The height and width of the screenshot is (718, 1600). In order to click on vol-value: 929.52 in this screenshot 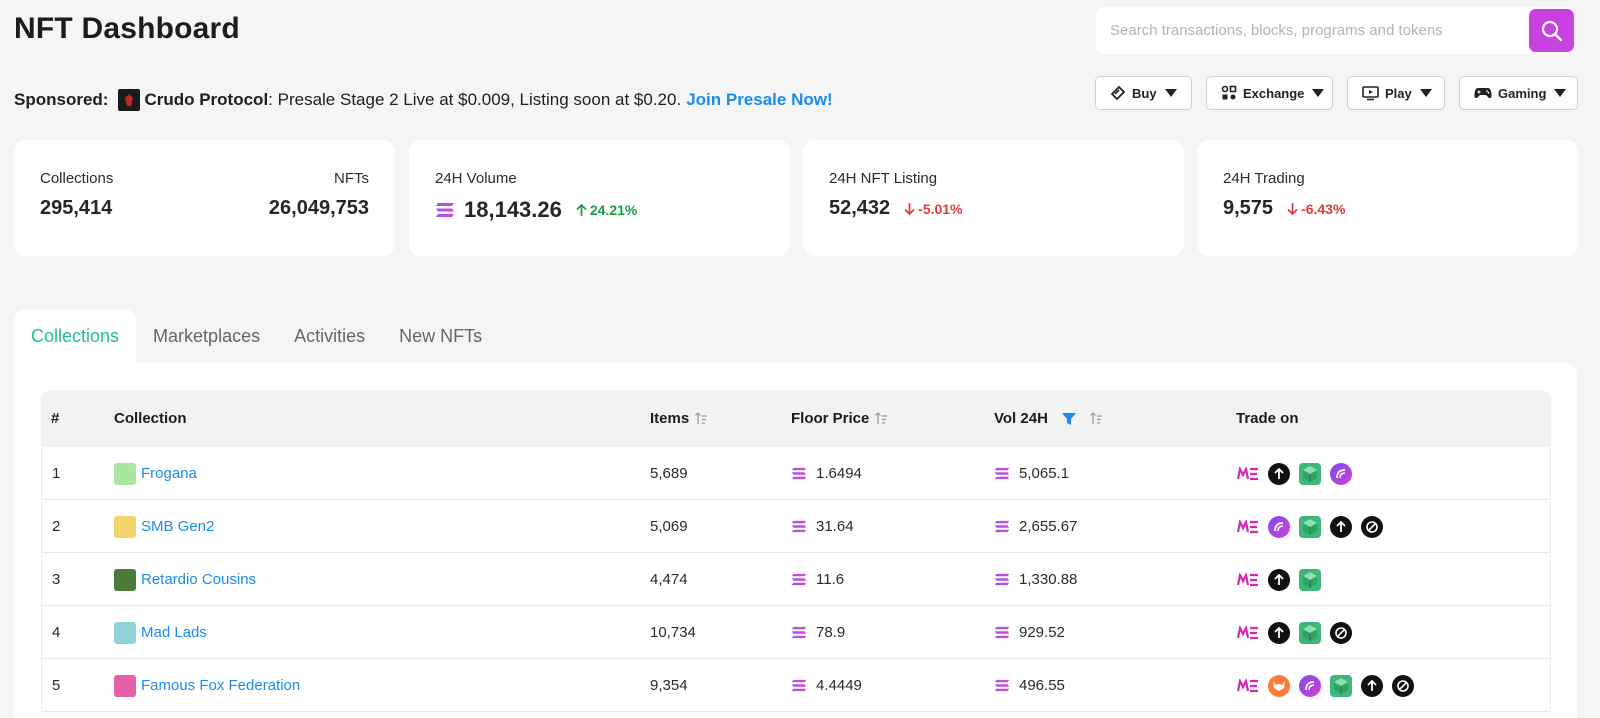, I will do `click(1042, 632)`.